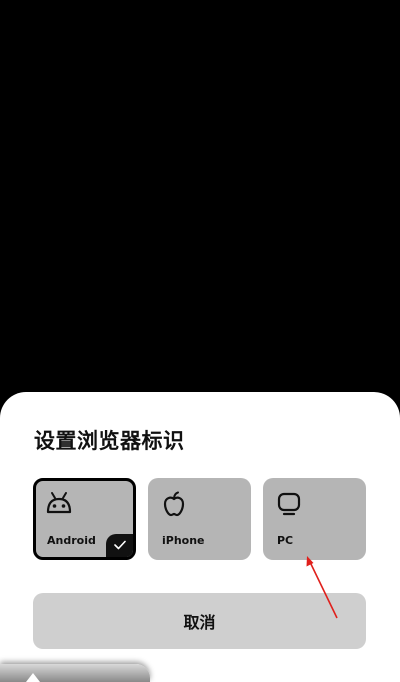 The width and height of the screenshot is (400, 682). What do you see at coordinates (183, 540) in the screenshot?
I see `option-iphone-label: iPhone` at bounding box center [183, 540].